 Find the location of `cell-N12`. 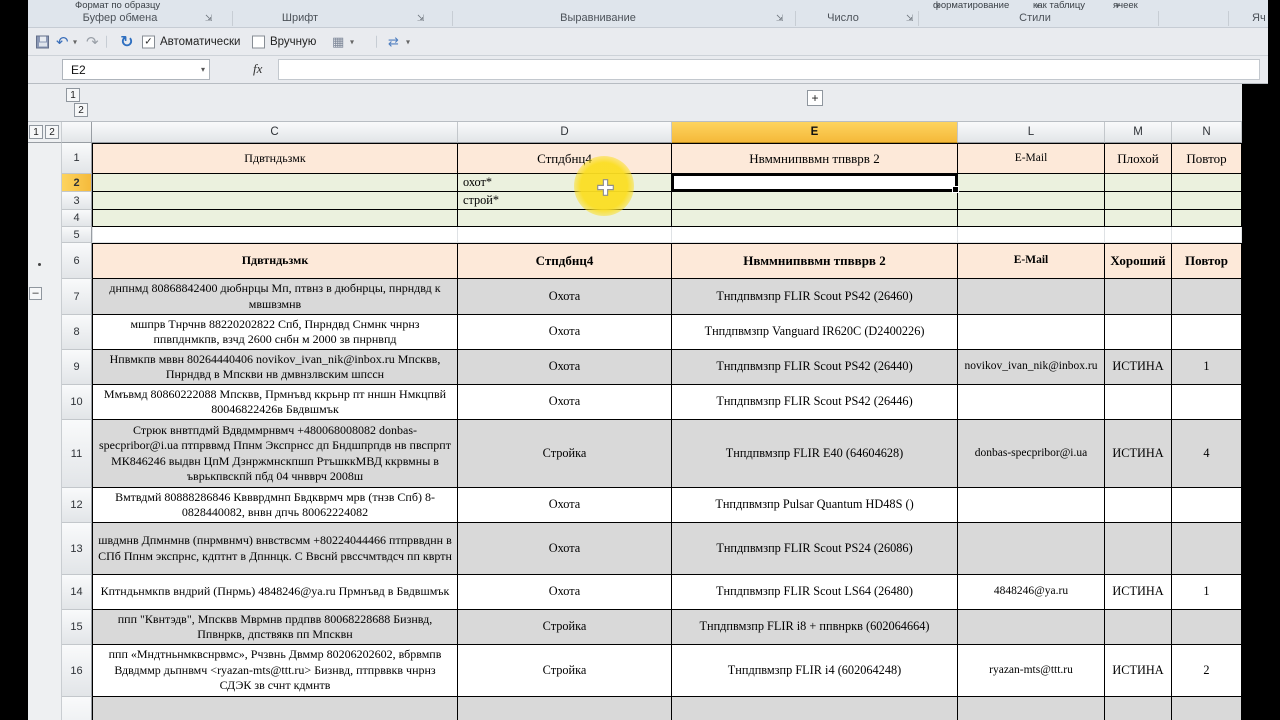

cell-N12 is located at coordinates (1207, 505).